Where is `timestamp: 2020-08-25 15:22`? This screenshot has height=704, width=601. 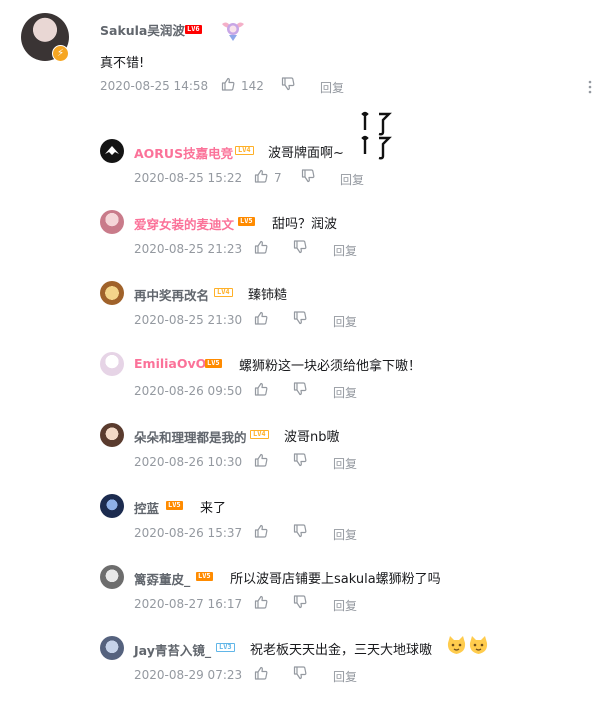 timestamp: 2020-08-25 15:22 is located at coordinates (188, 178).